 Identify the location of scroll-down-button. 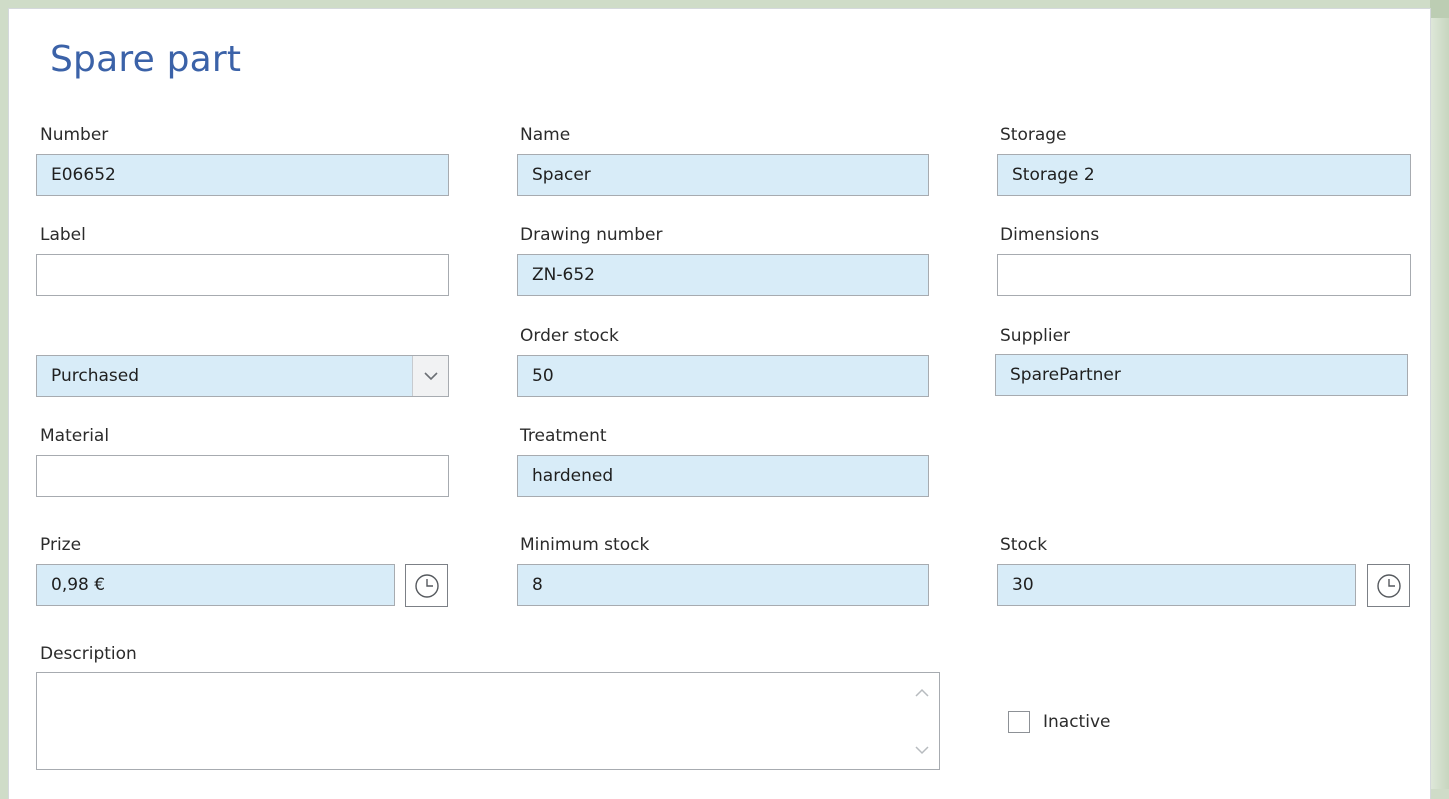
(922, 750).